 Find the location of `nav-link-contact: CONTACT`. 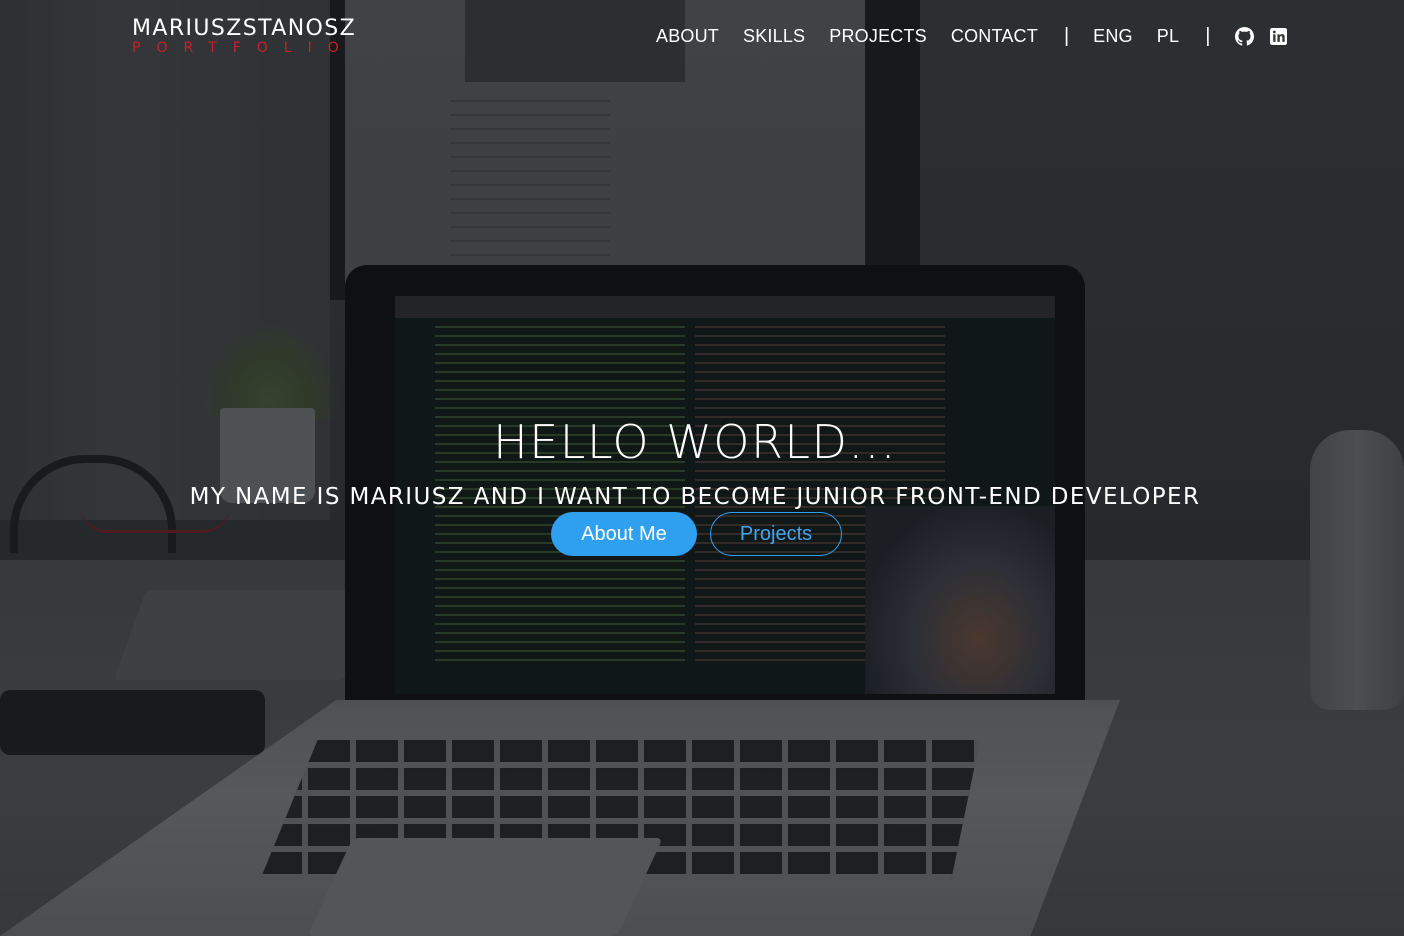

nav-link-contact: CONTACT is located at coordinates (994, 36).